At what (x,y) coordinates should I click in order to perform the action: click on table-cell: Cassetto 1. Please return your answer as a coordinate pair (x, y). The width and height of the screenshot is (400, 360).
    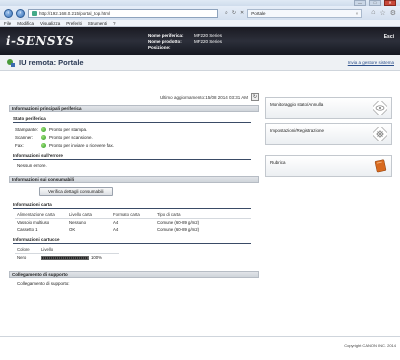
    Looking at the image, I should click on (27, 229).